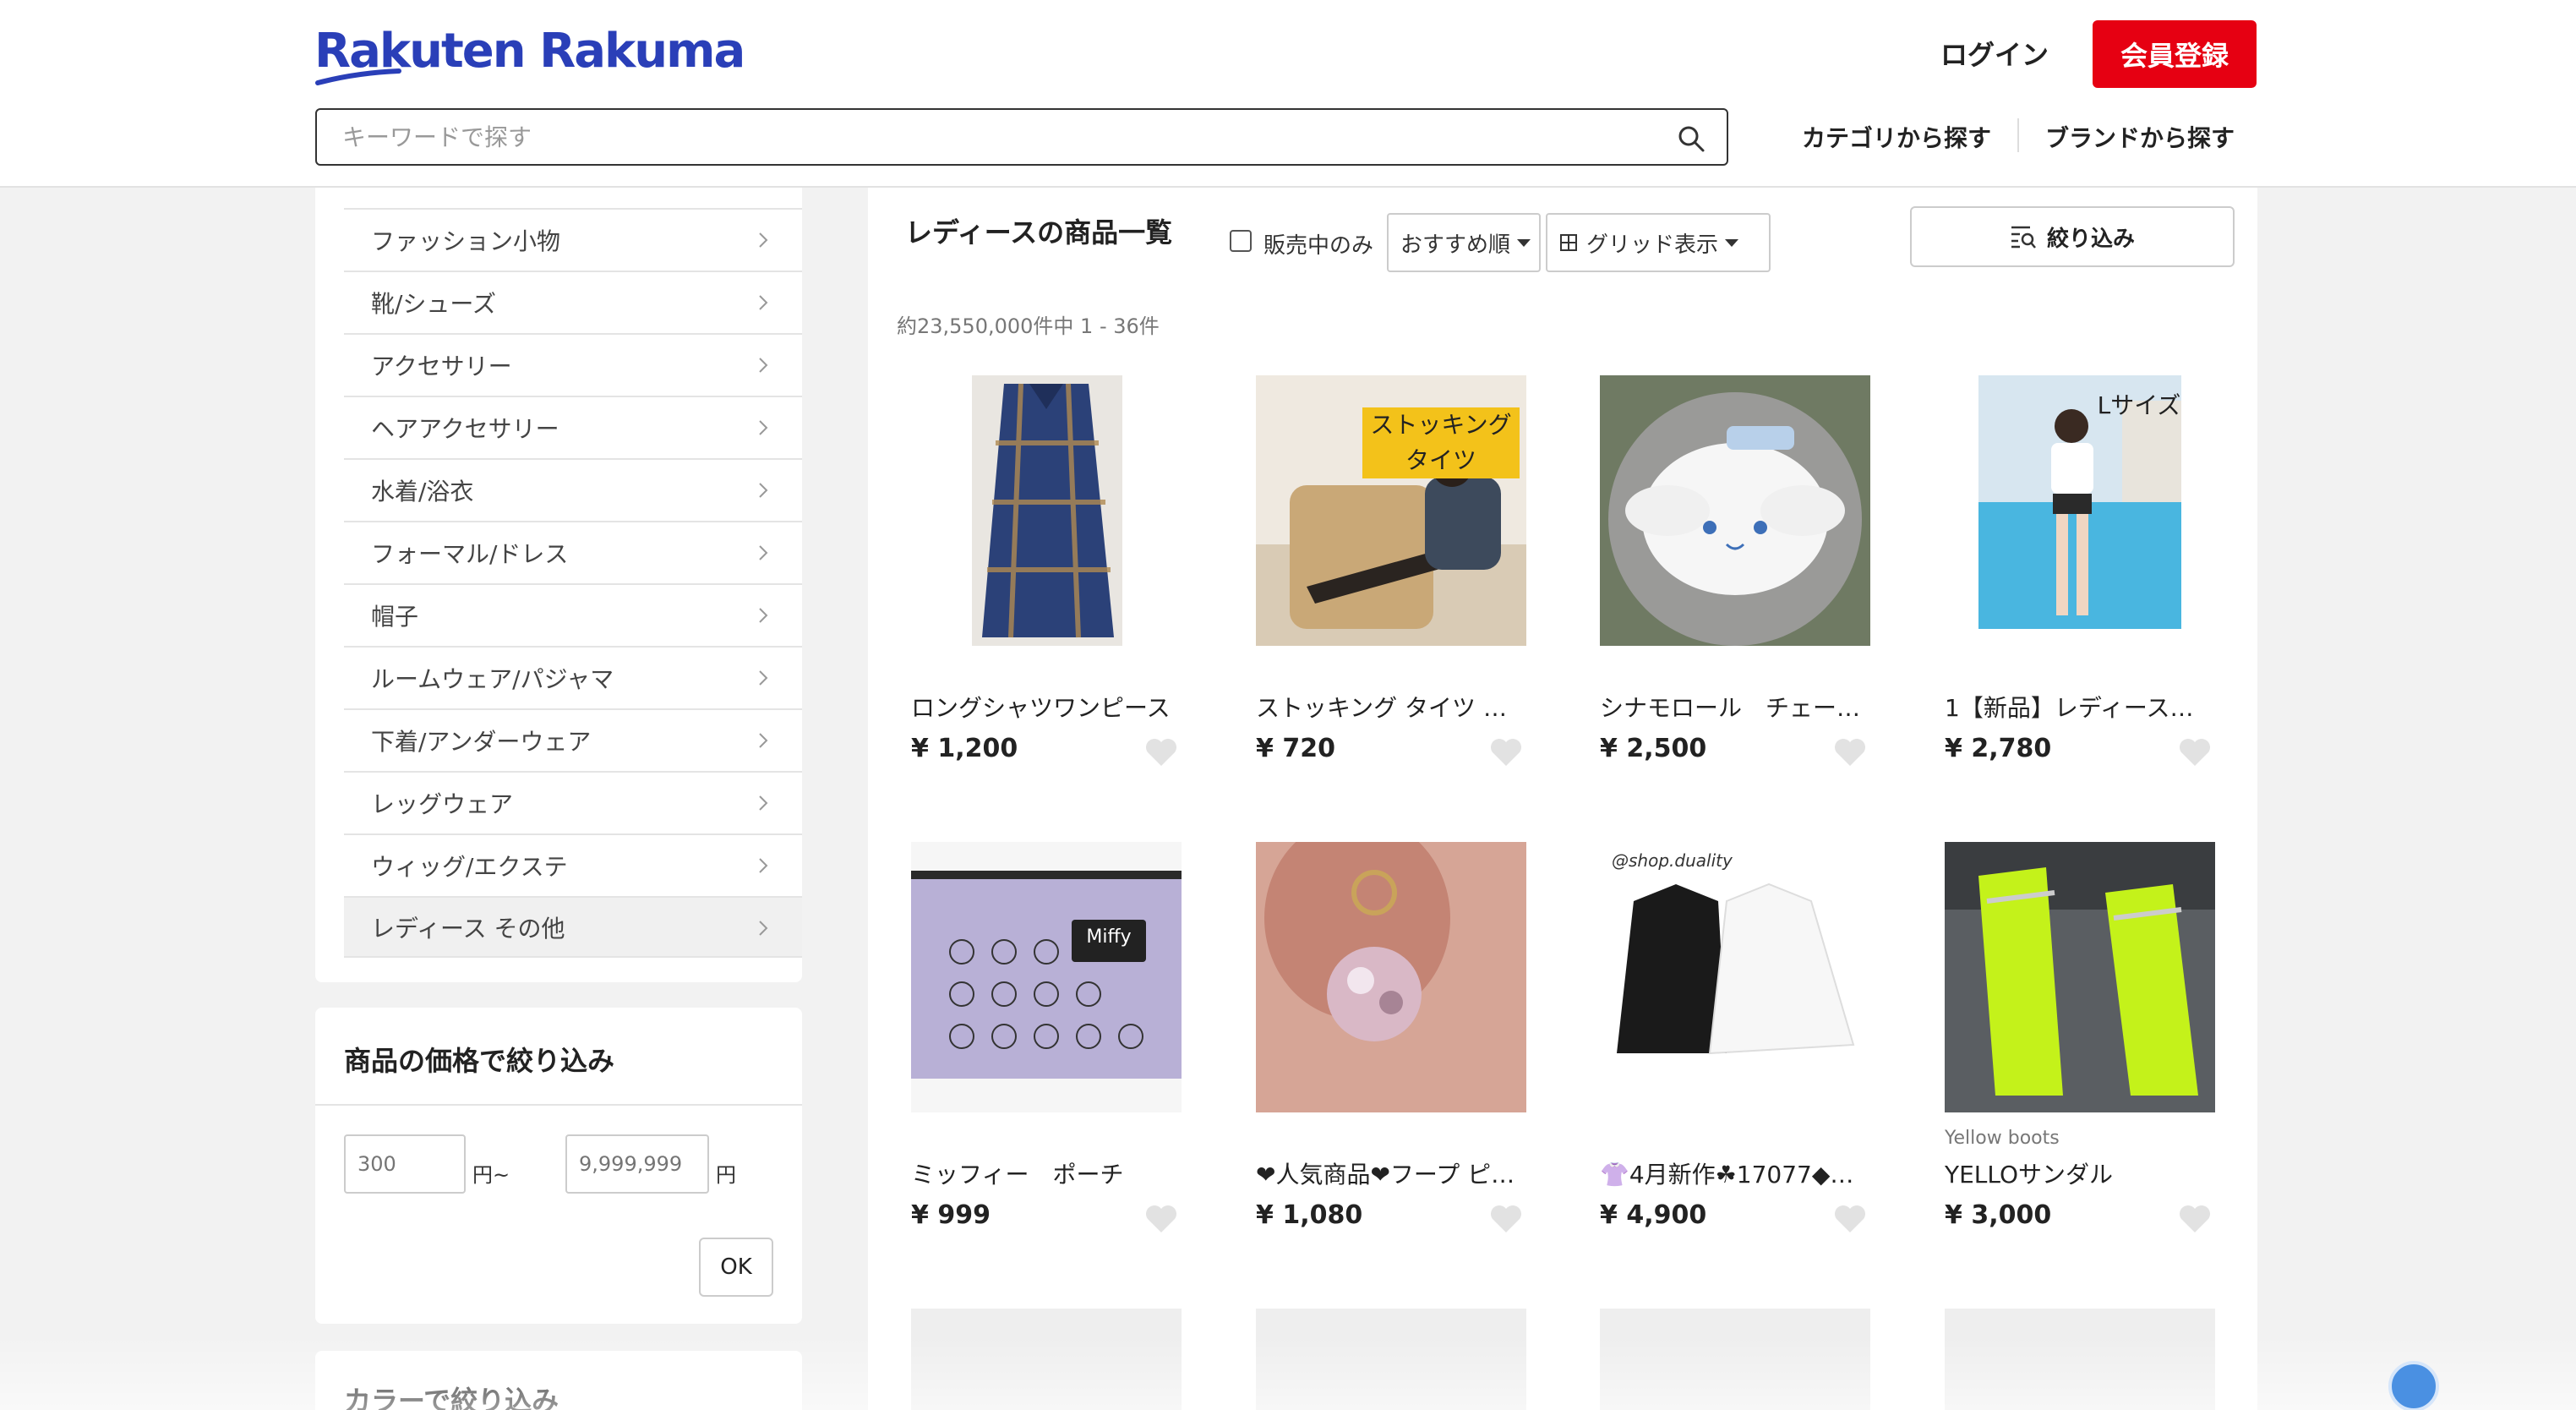 Image resolution: width=2576 pixels, height=1410 pixels. What do you see at coordinates (1653, 1215) in the screenshot?
I see `product-price: ¥ 4,900` at bounding box center [1653, 1215].